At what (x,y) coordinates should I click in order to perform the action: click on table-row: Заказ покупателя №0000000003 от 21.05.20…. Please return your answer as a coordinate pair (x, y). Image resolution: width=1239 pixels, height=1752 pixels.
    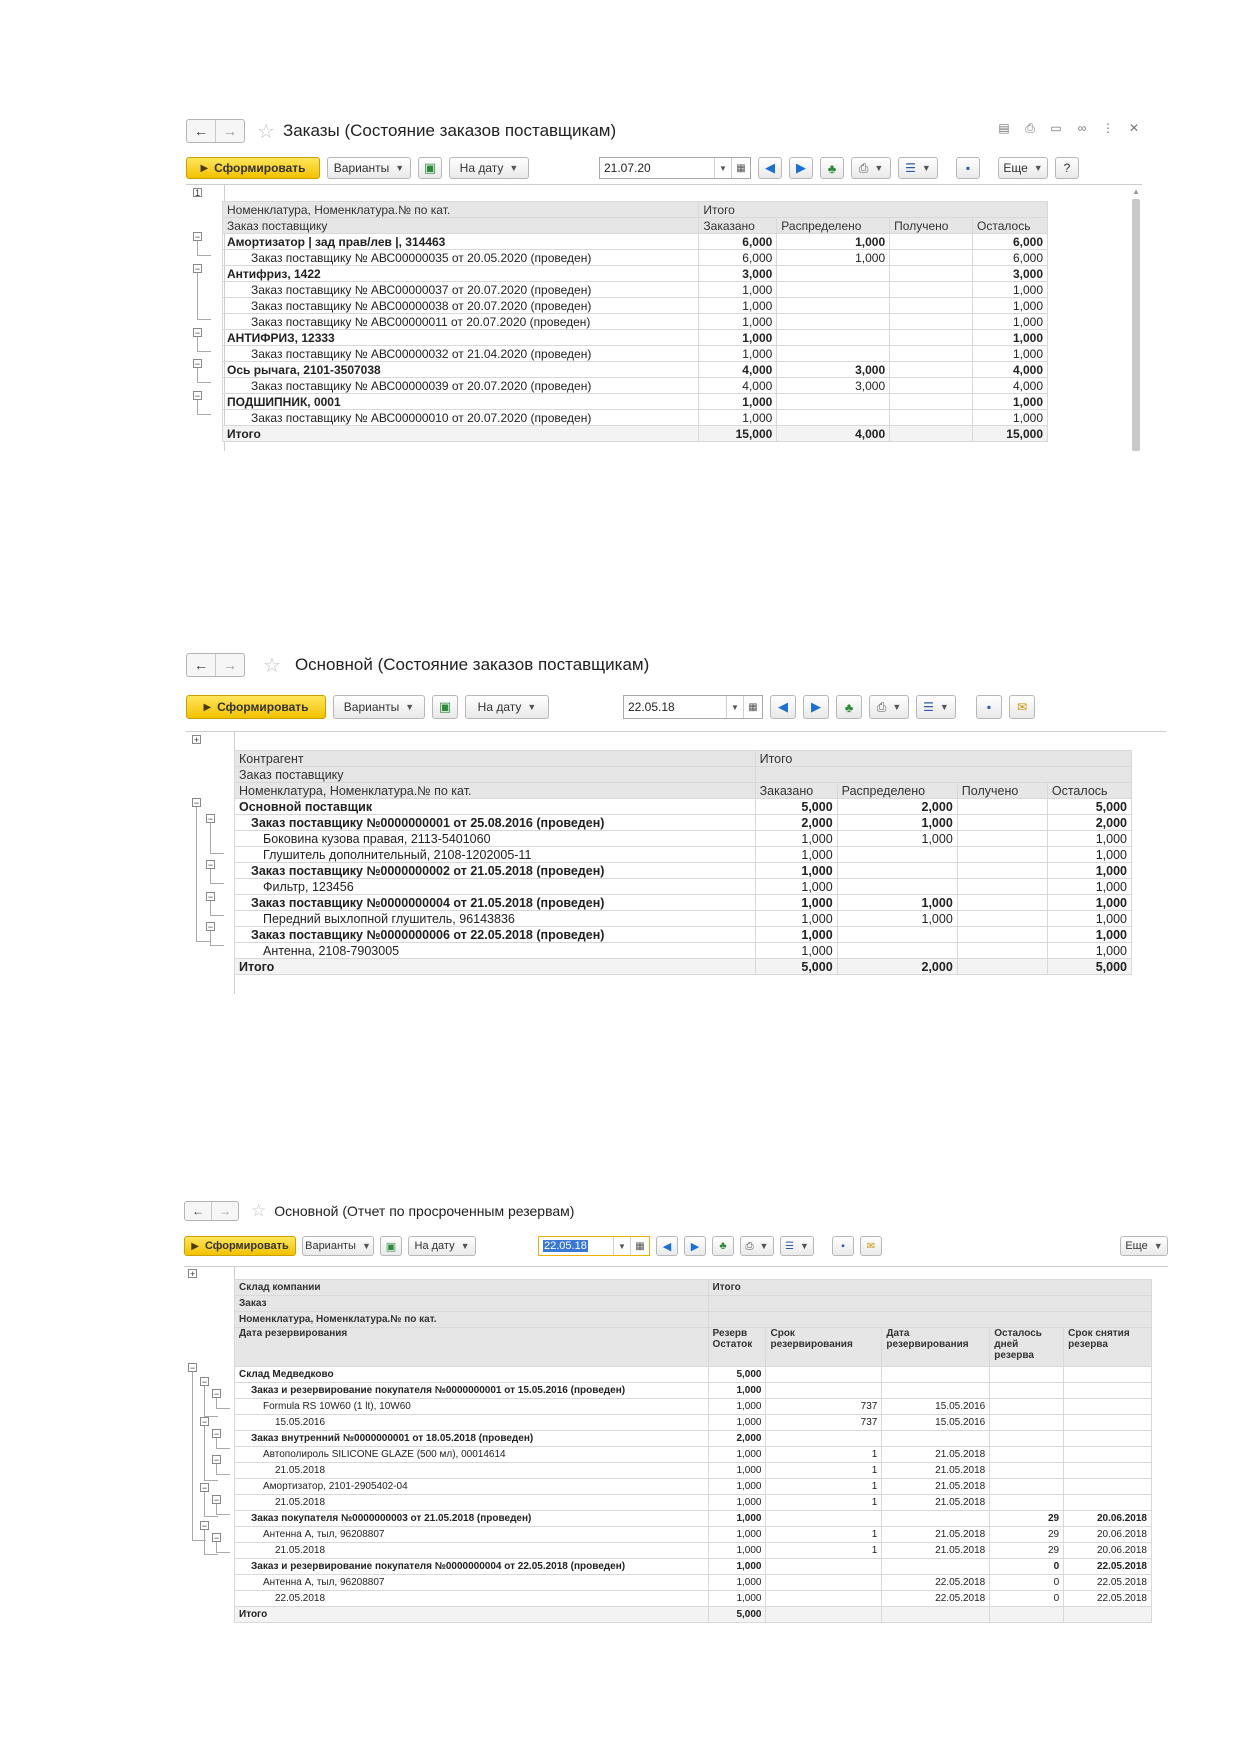
    Looking at the image, I should click on (693, 1518).